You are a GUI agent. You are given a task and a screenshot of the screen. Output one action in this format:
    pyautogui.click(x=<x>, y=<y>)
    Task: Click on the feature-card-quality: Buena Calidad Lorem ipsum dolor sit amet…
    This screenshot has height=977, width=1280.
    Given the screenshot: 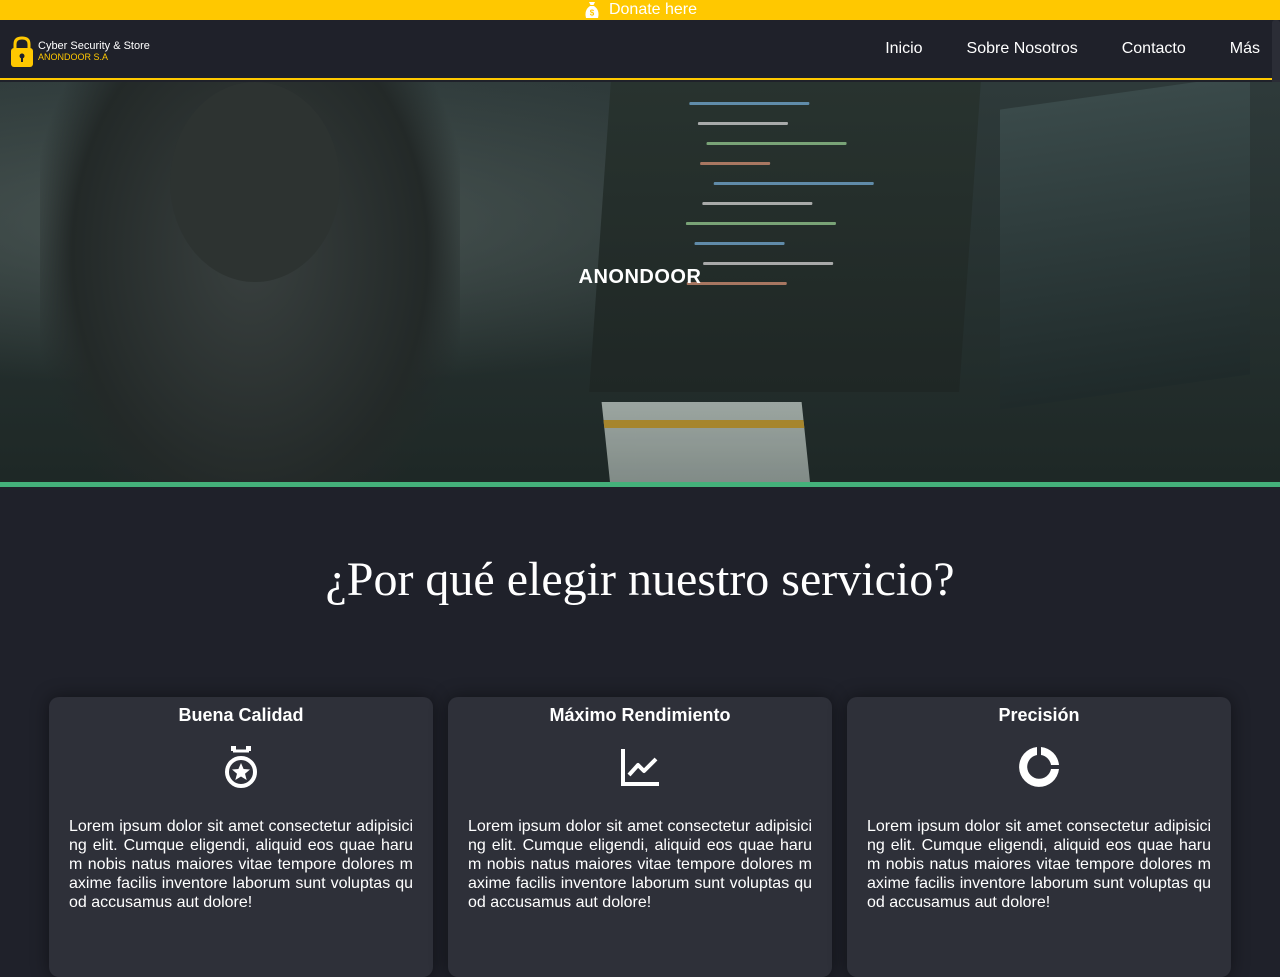 What is the action you would take?
    pyautogui.click(x=241, y=837)
    